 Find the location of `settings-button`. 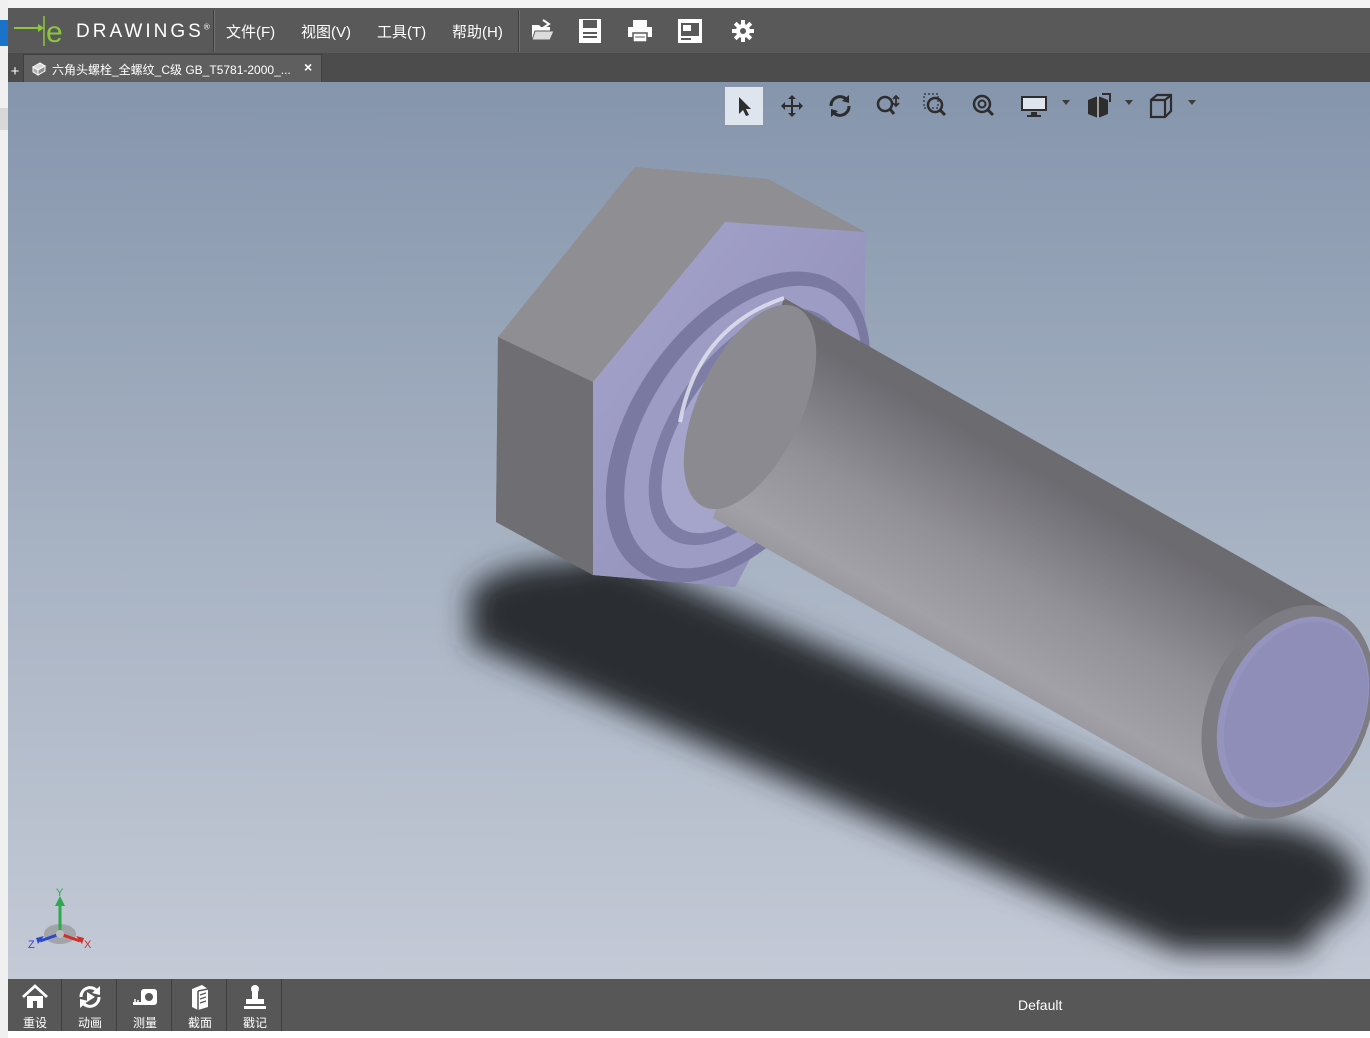

settings-button is located at coordinates (743, 31).